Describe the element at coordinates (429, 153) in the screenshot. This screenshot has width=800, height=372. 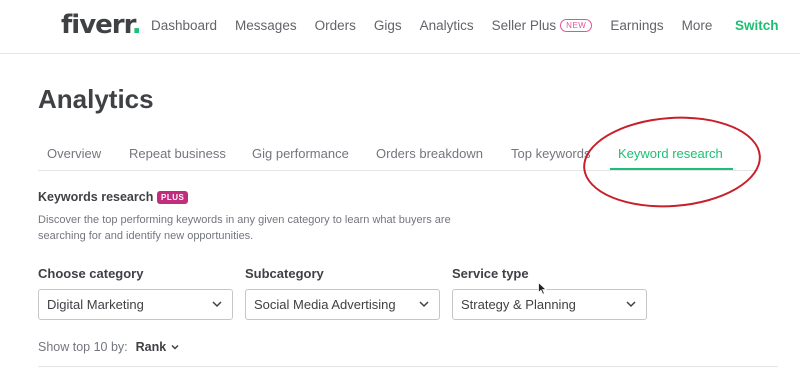
I see `tab-orders-breakdown: Orders breakdown` at that location.